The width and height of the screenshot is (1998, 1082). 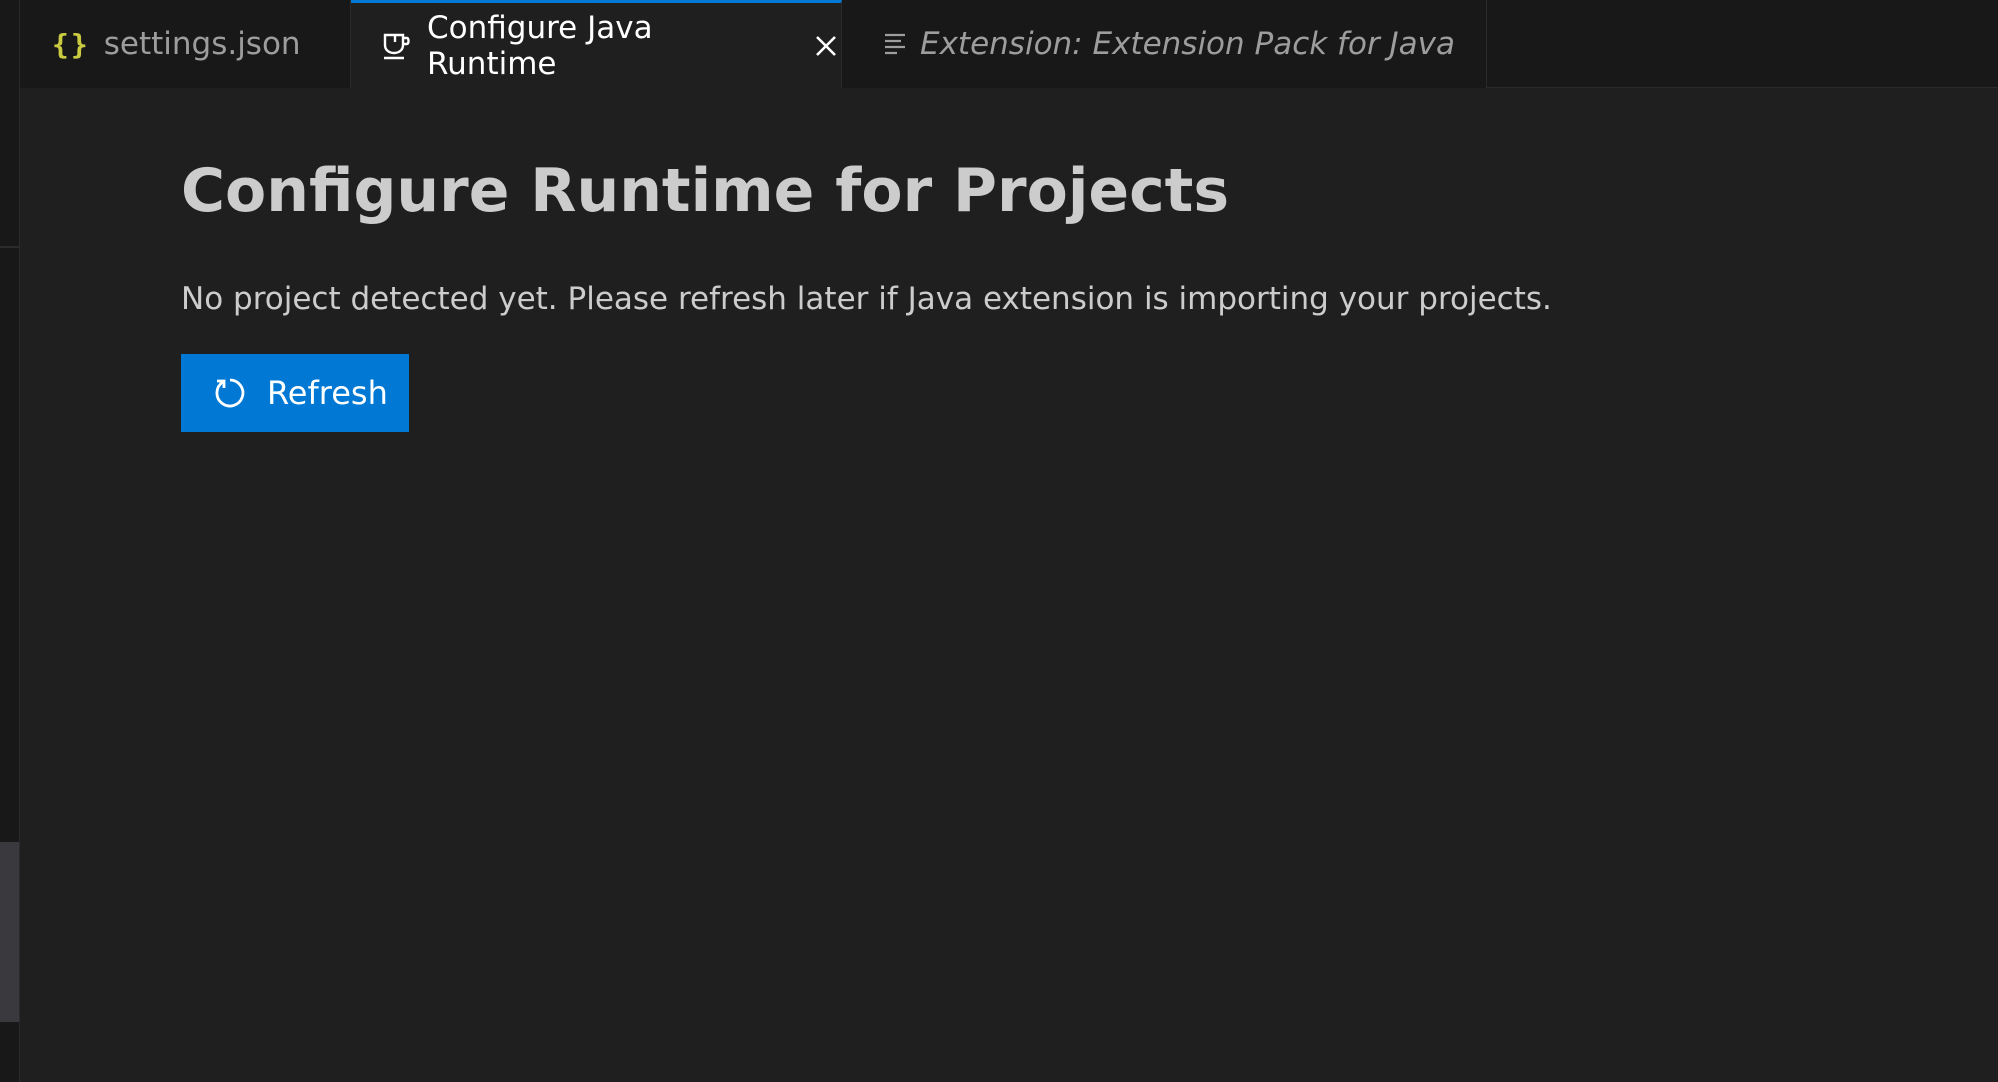 What do you see at coordinates (397, 46) in the screenshot?
I see `coffee-cup-icon` at bounding box center [397, 46].